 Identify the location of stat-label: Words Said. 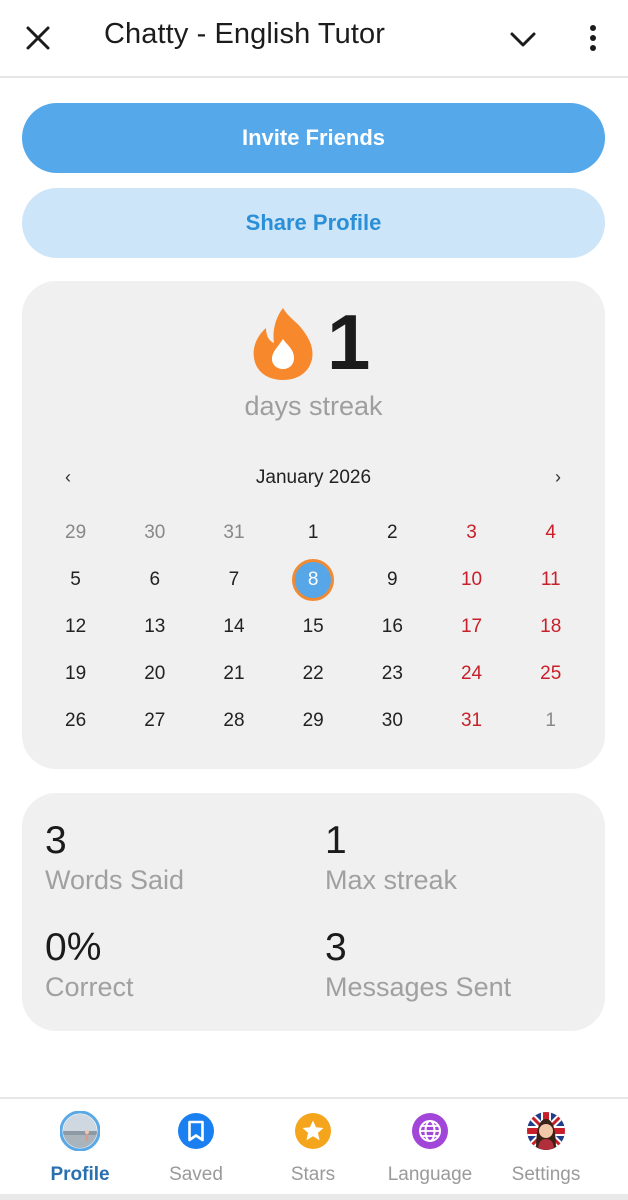
(115, 880).